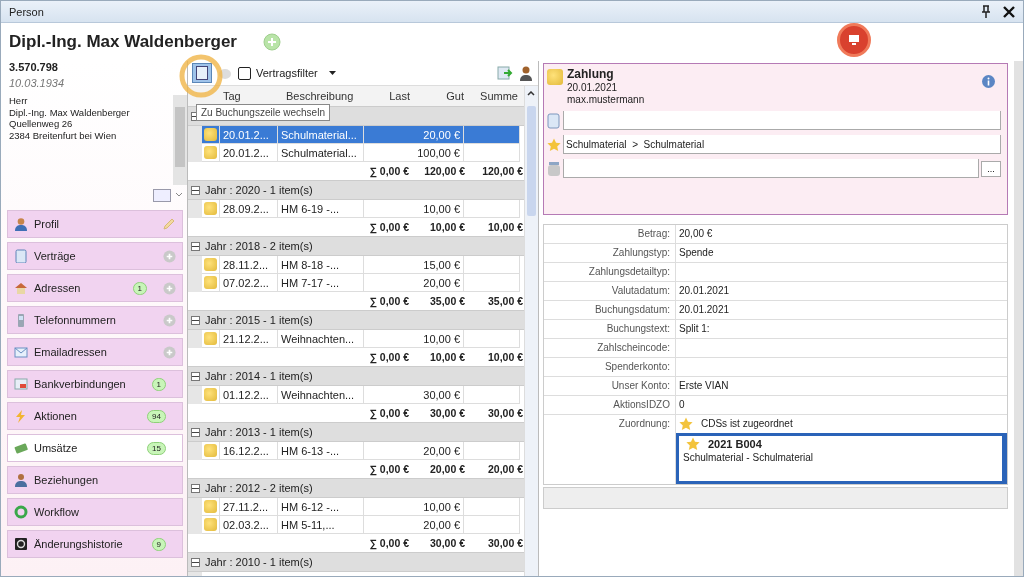 The height and width of the screenshot is (577, 1024). What do you see at coordinates (33, 67) in the screenshot?
I see `person-number: 3.570.798` at bounding box center [33, 67].